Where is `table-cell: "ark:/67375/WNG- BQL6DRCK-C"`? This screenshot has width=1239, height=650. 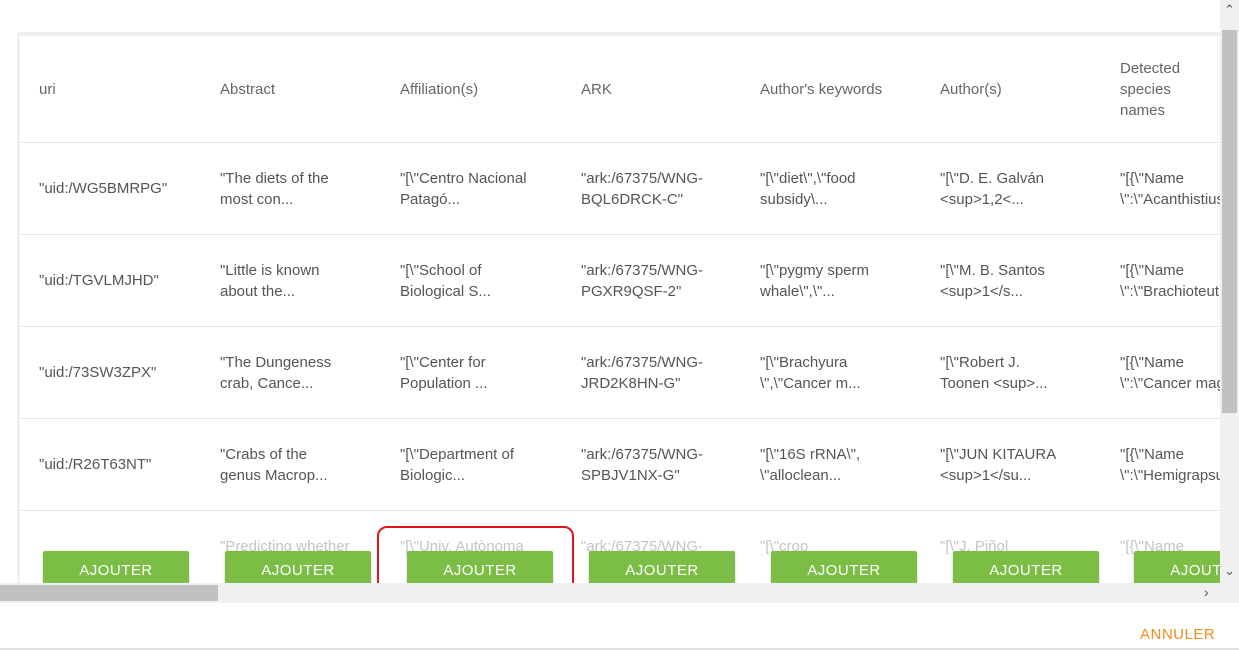 table-cell: "ark:/67375/WNG- BQL6DRCK-C" is located at coordinates (642, 188).